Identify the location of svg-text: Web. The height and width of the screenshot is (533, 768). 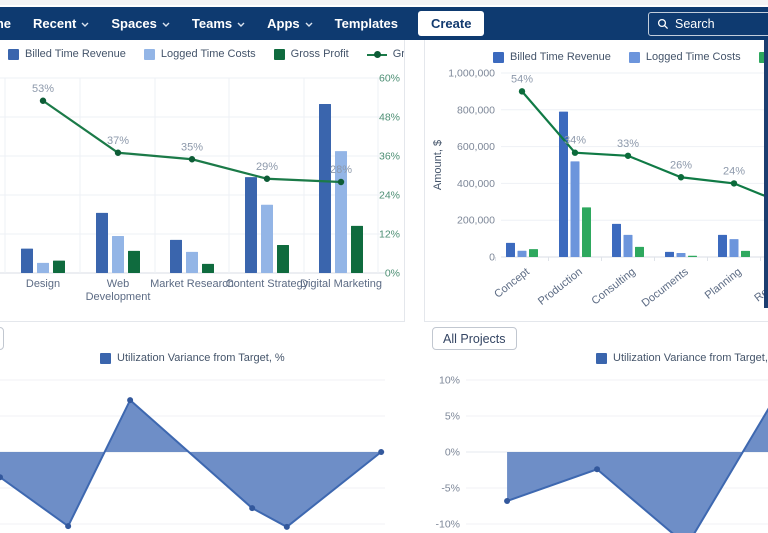
(118, 284).